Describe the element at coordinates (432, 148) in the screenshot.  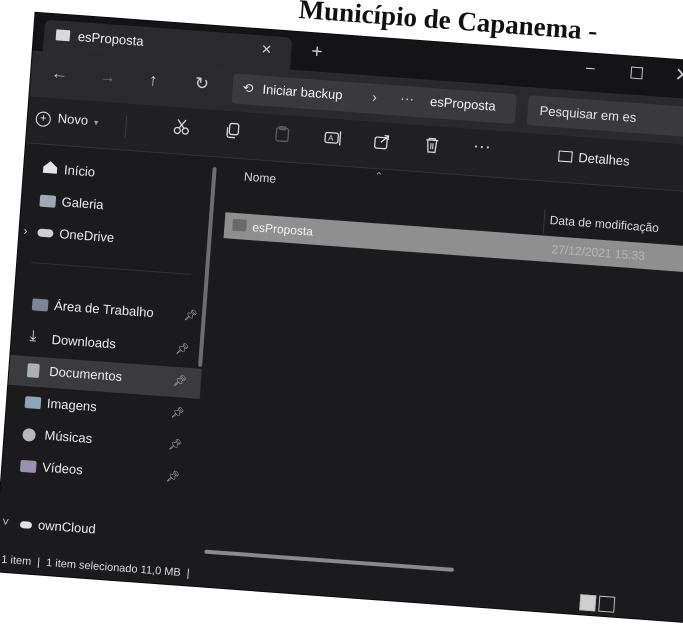
I see `delete-icon` at that location.